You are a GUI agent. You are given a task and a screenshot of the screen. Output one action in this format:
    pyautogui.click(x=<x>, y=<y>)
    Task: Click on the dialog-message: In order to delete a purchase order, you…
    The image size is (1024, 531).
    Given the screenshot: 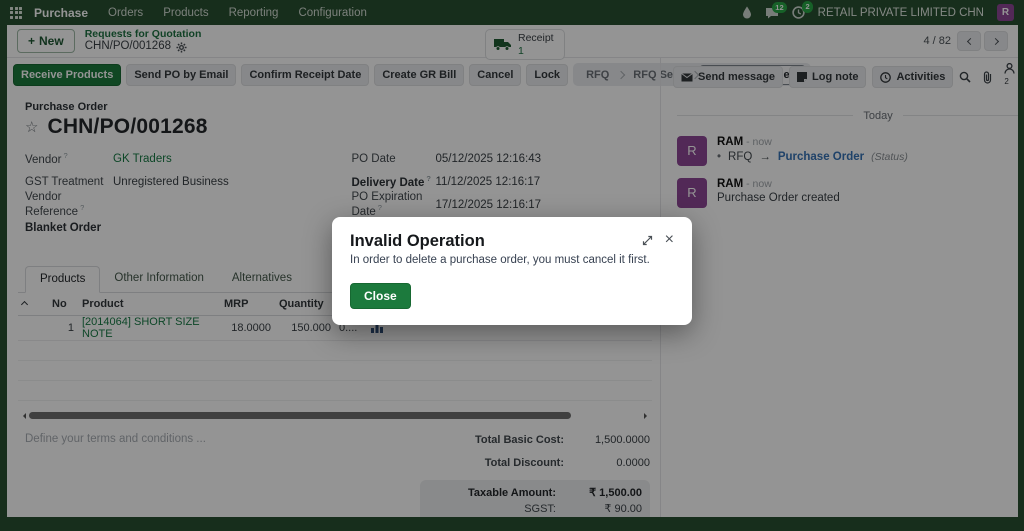 What is the action you would take?
    pyautogui.click(x=500, y=260)
    